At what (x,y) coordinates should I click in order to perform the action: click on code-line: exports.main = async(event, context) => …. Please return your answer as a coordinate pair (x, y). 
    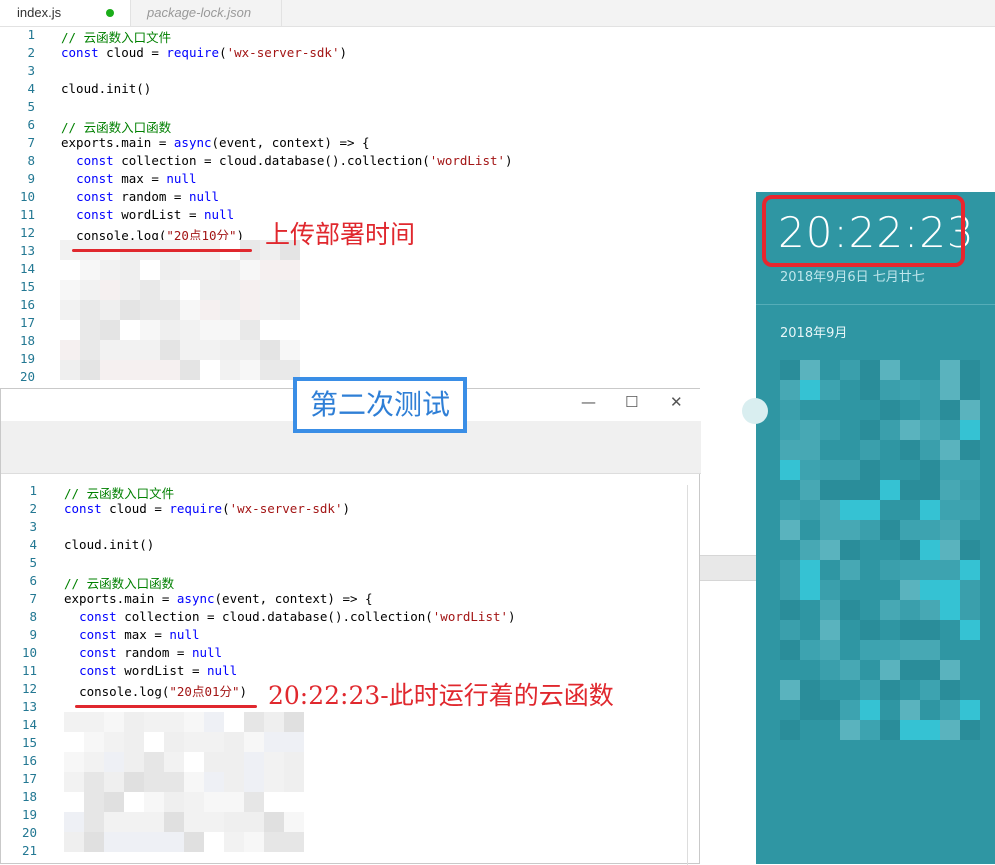
    Looking at the image, I should click on (215, 142).